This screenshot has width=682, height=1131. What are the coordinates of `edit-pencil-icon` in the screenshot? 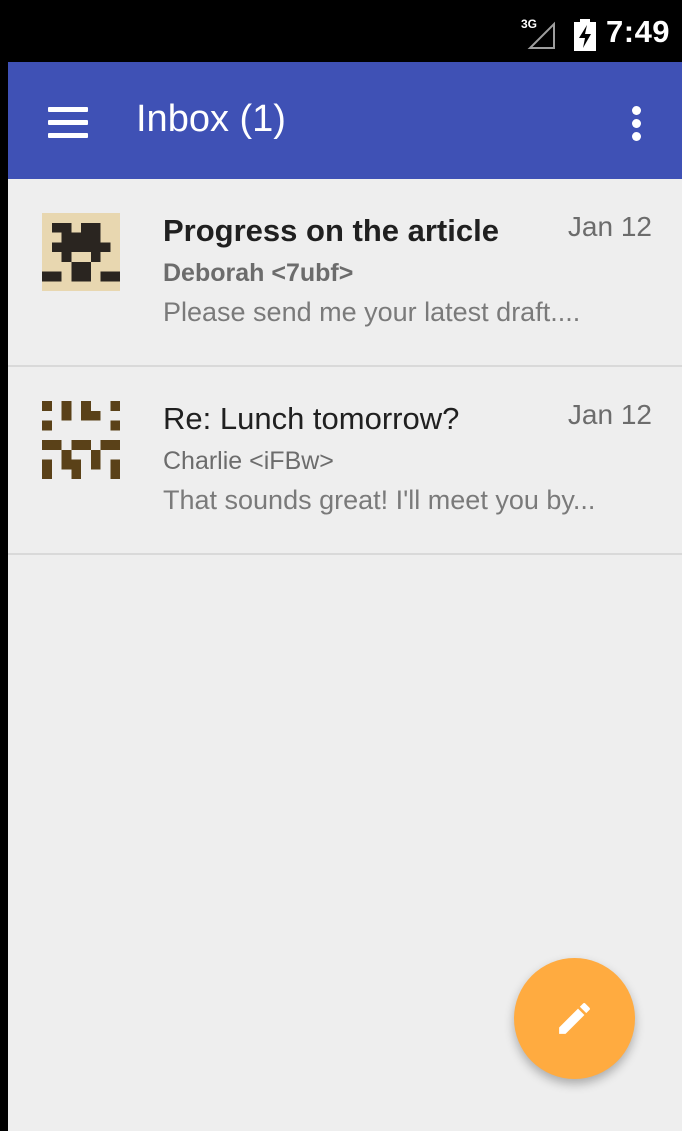 It's located at (574, 1018).